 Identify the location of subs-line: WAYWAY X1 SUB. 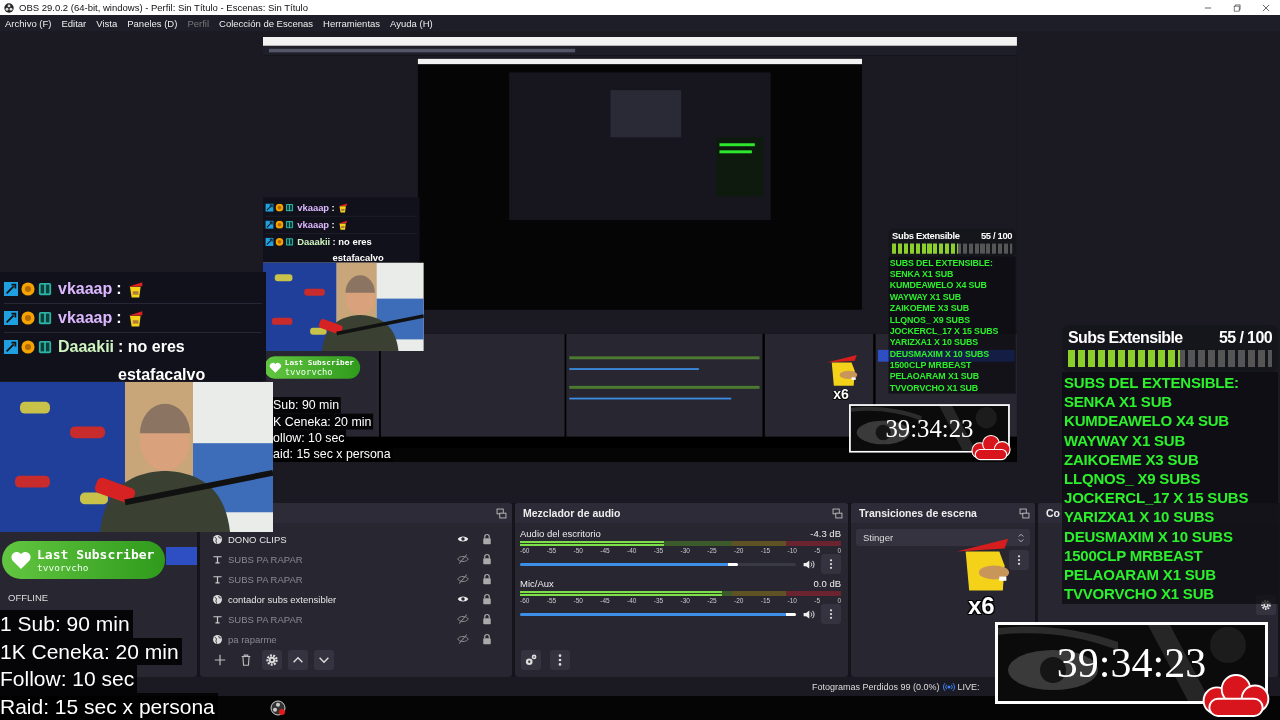
(1125, 440).